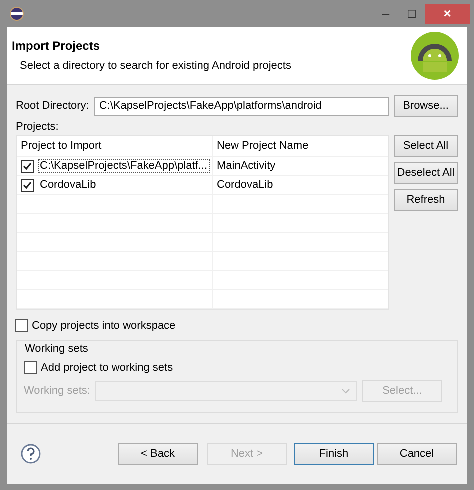 The image size is (474, 490). What do you see at coordinates (17, 13) in the screenshot?
I see `app-icon` at bounding box center [17, 13].